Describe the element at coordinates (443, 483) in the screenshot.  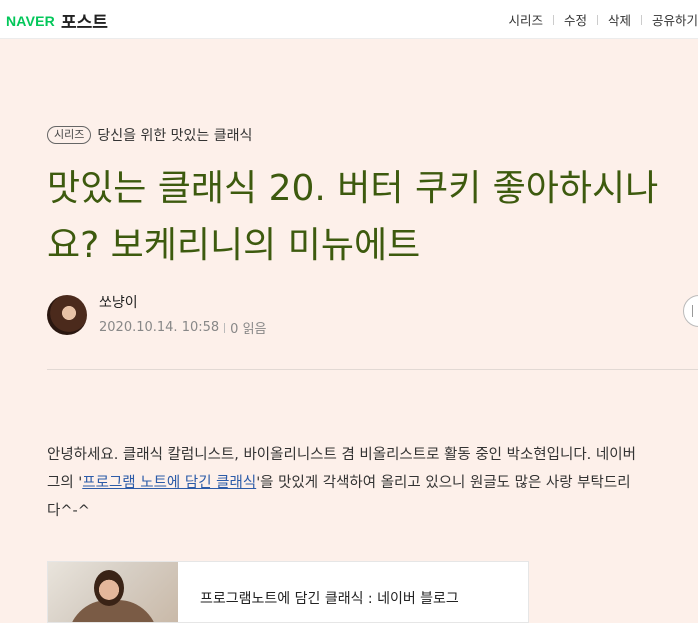
I see `body-text: '을 맛있게 각색하여 올리고 있으니 원글도 많은 사랑 부탁드리` at that location.